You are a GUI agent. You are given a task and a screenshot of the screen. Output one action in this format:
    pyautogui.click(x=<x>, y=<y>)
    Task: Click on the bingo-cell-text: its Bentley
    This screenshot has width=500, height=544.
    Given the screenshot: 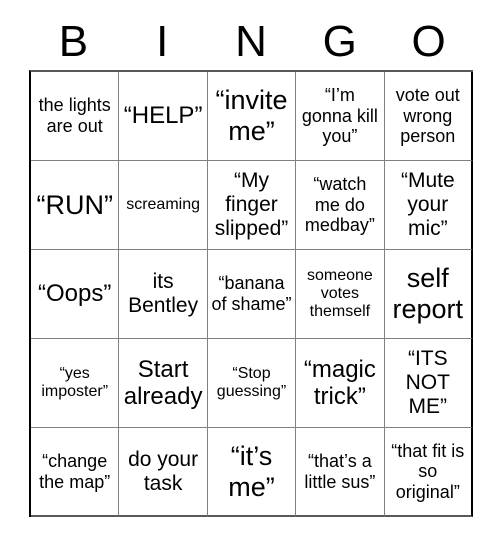 What is the action you would take?
    pyautogui.click(x=163, y=293)
    